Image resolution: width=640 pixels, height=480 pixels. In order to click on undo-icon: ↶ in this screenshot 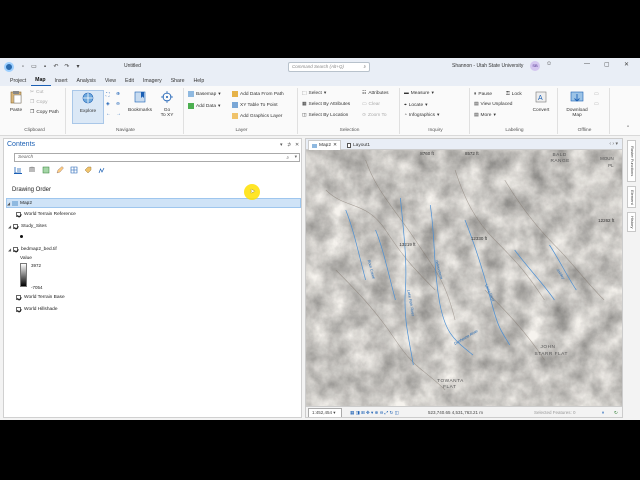, I will do `click(56, 66)`.